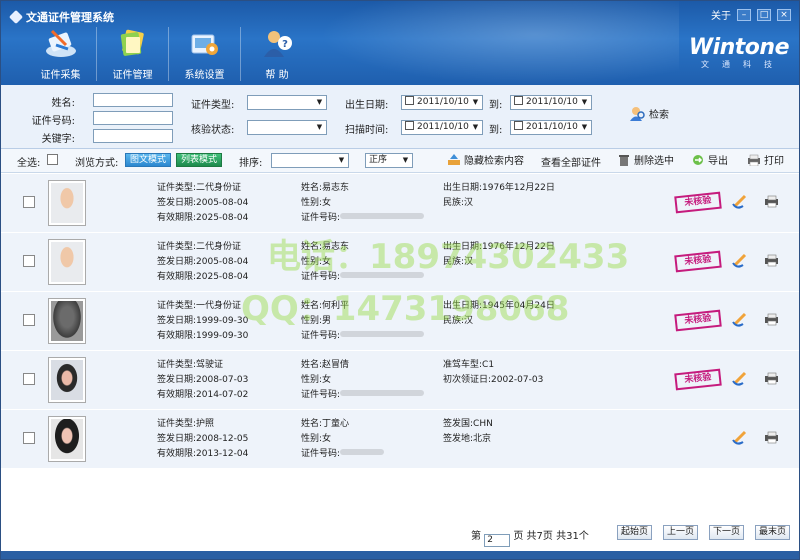 The image size is (800, 560). Describe the element at coordinates (624, 160) in the screenshot. I see `trash-icon` at that location.